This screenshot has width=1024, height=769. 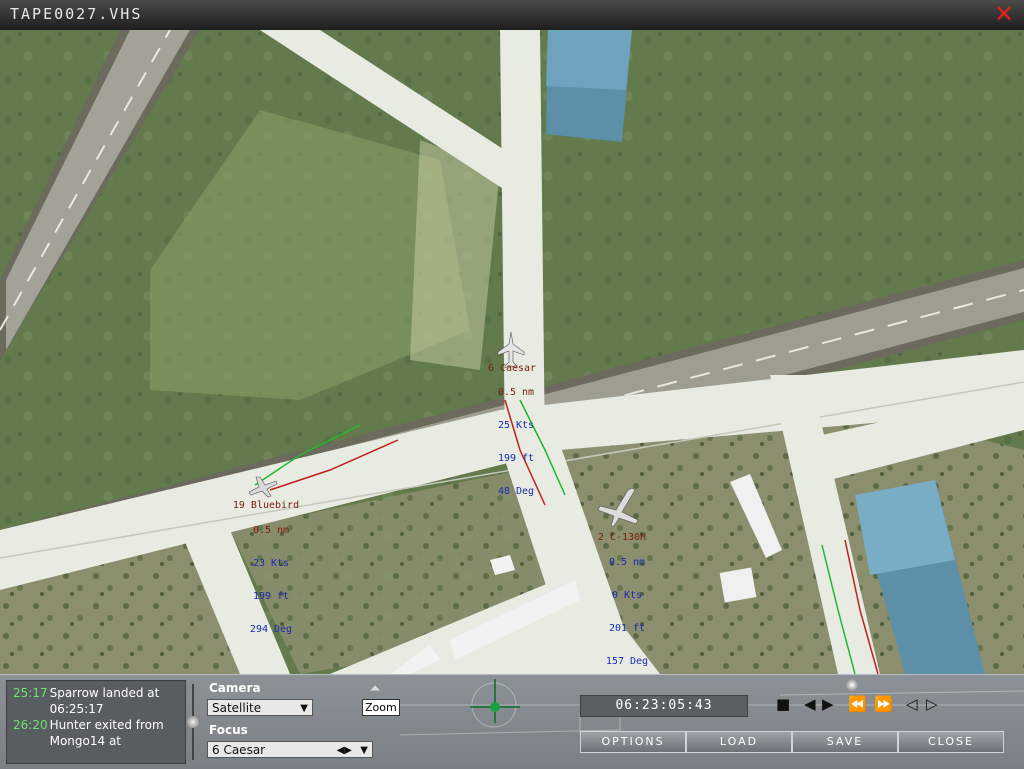 I want to click on aircraft-heading: 48 Deg, so click(x=516, y=491).